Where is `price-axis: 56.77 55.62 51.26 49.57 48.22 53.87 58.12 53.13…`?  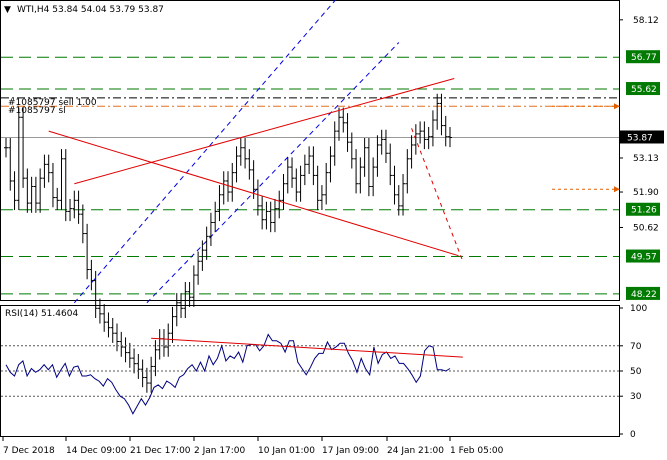 price-axis: 56.77 55.62 51.26 49.57 48.22 53.87 58.12 53.13… is located at coordinates (641, 228).